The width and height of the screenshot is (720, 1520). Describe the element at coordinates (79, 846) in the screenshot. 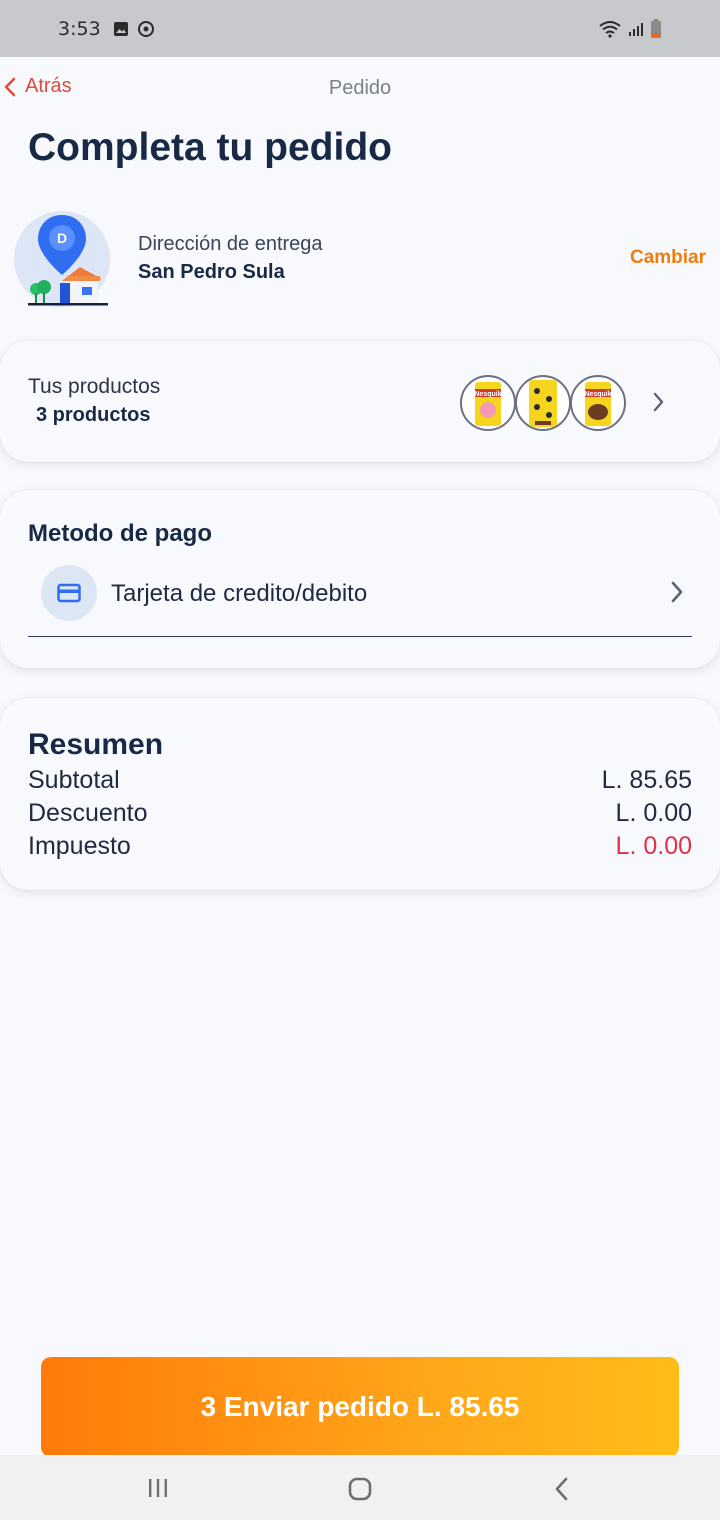

I see `summary-row-label: Impuesto` at that location.